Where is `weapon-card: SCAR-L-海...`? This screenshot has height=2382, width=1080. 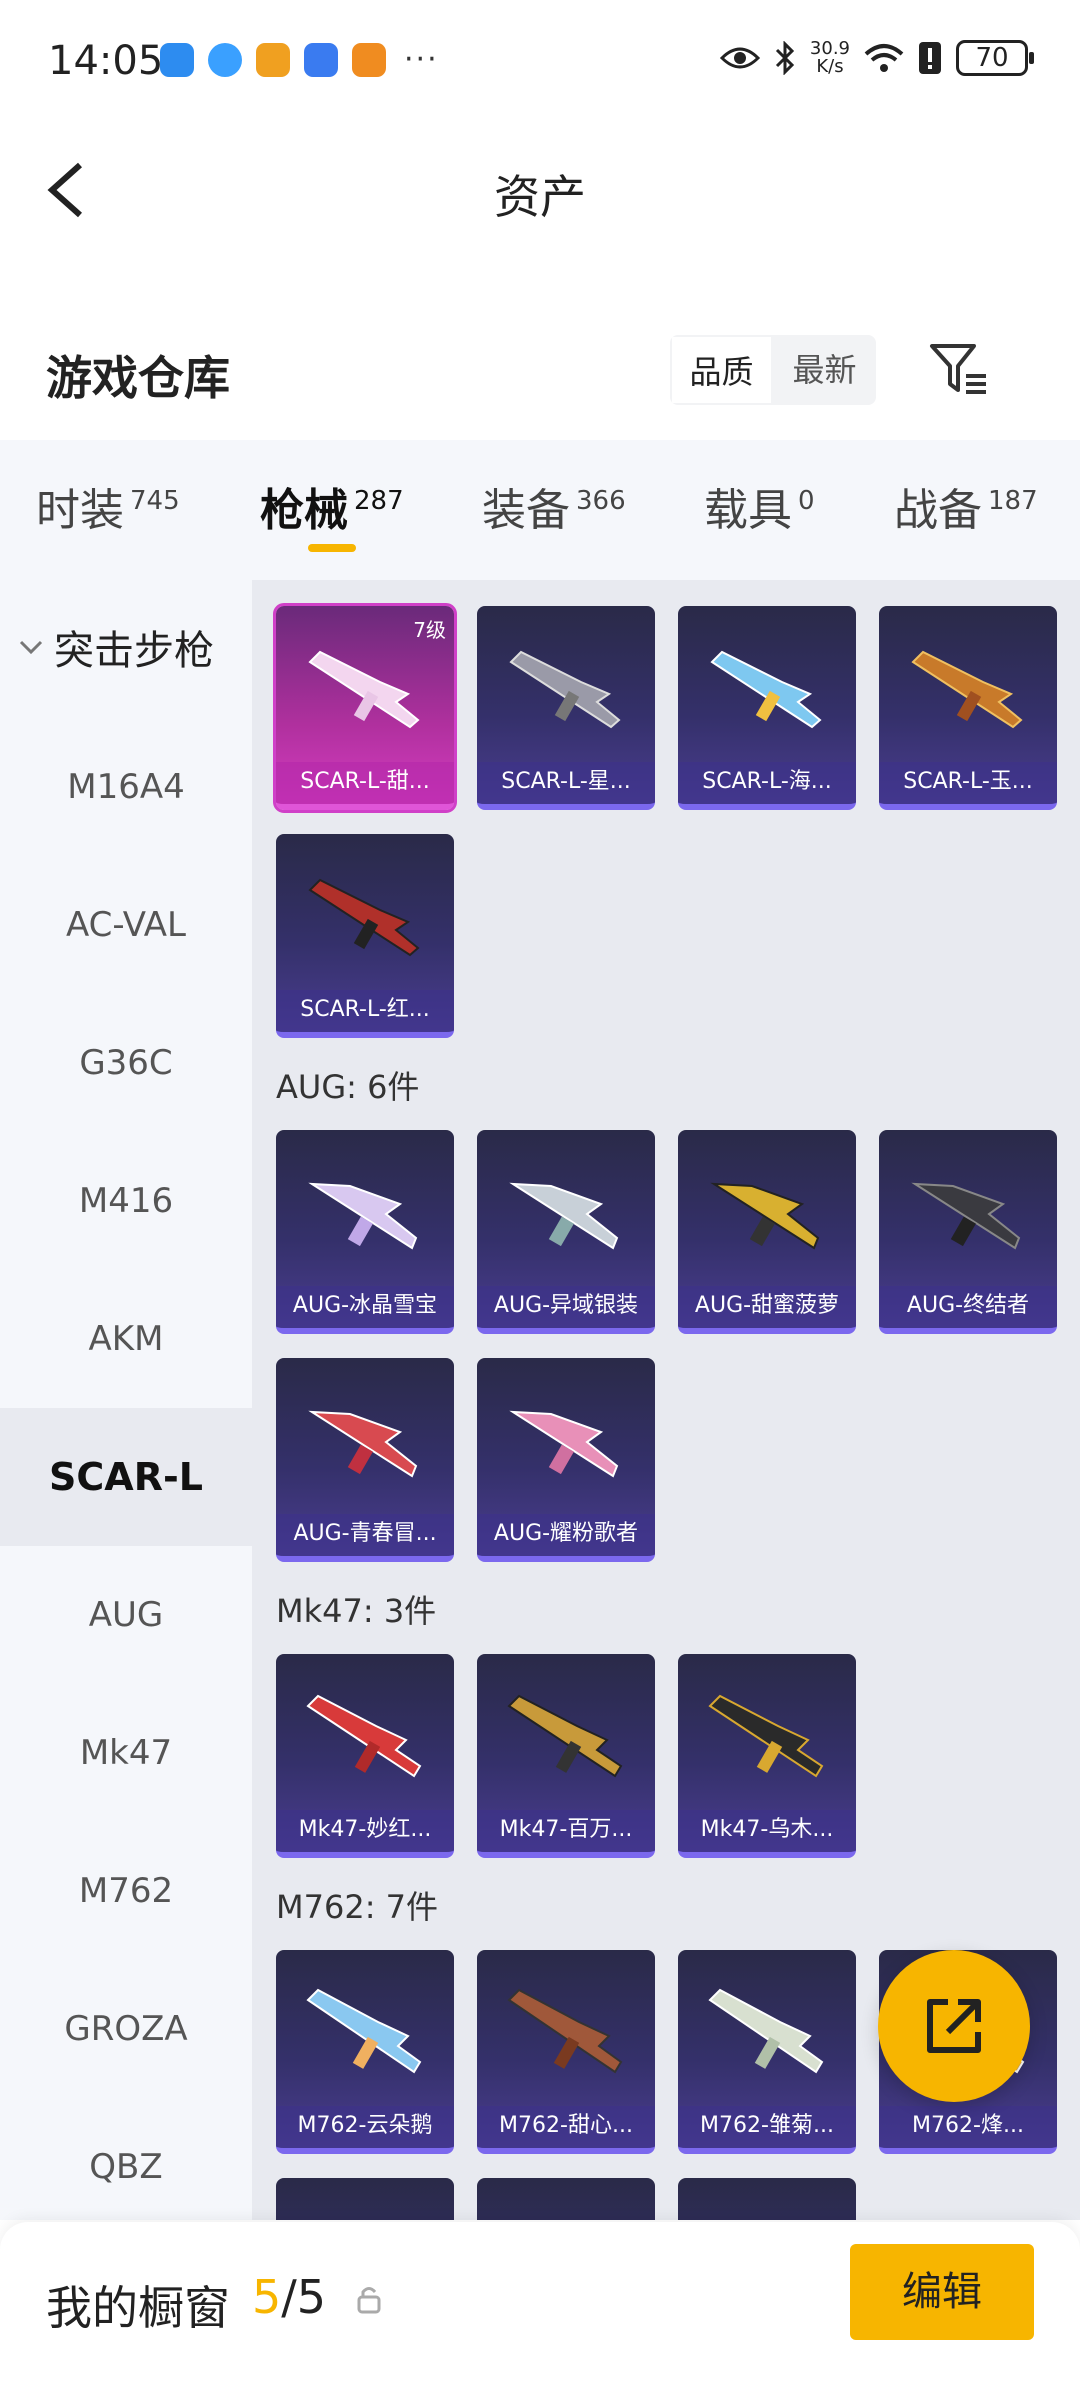
weapon-card: SCAR-L-海... is located at coordinates (767, 708).